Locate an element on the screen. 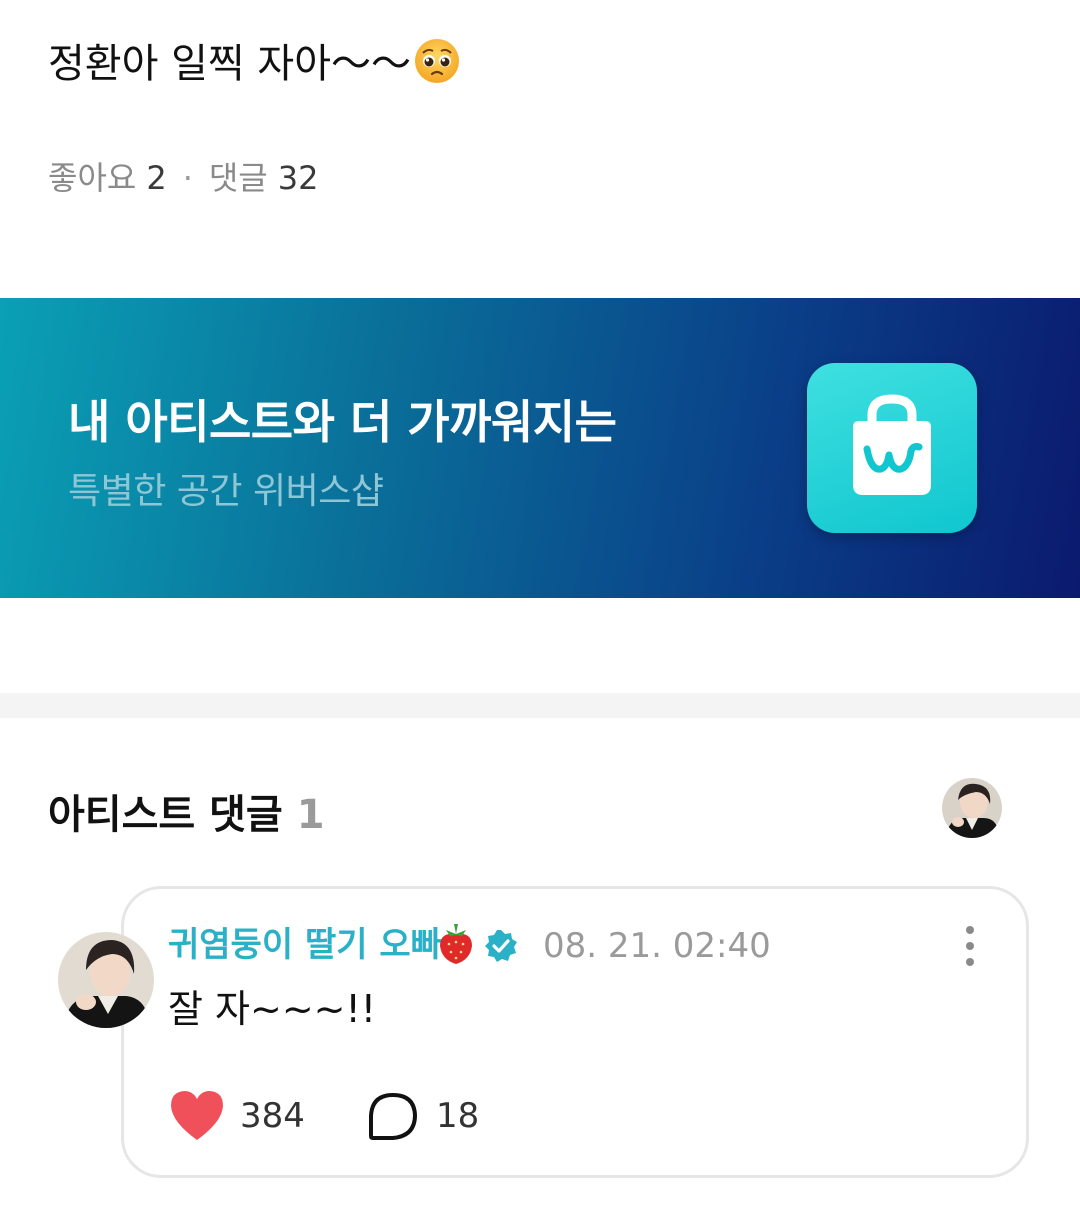 The height and width of the screenshot is (1213, 1080). post-text: 정환아 일찍 자아〜〜 is located at coordinates (230, 64).